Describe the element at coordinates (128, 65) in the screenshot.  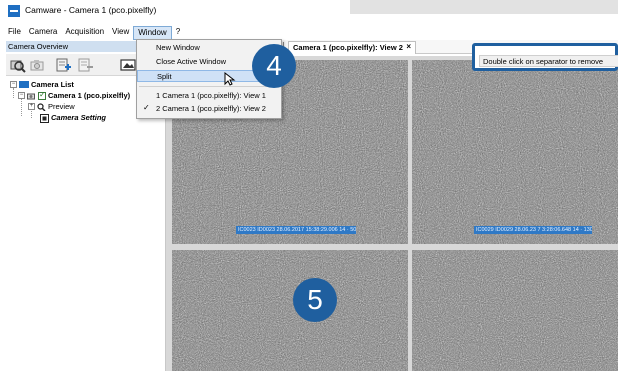
I see `image-icon` at that location.